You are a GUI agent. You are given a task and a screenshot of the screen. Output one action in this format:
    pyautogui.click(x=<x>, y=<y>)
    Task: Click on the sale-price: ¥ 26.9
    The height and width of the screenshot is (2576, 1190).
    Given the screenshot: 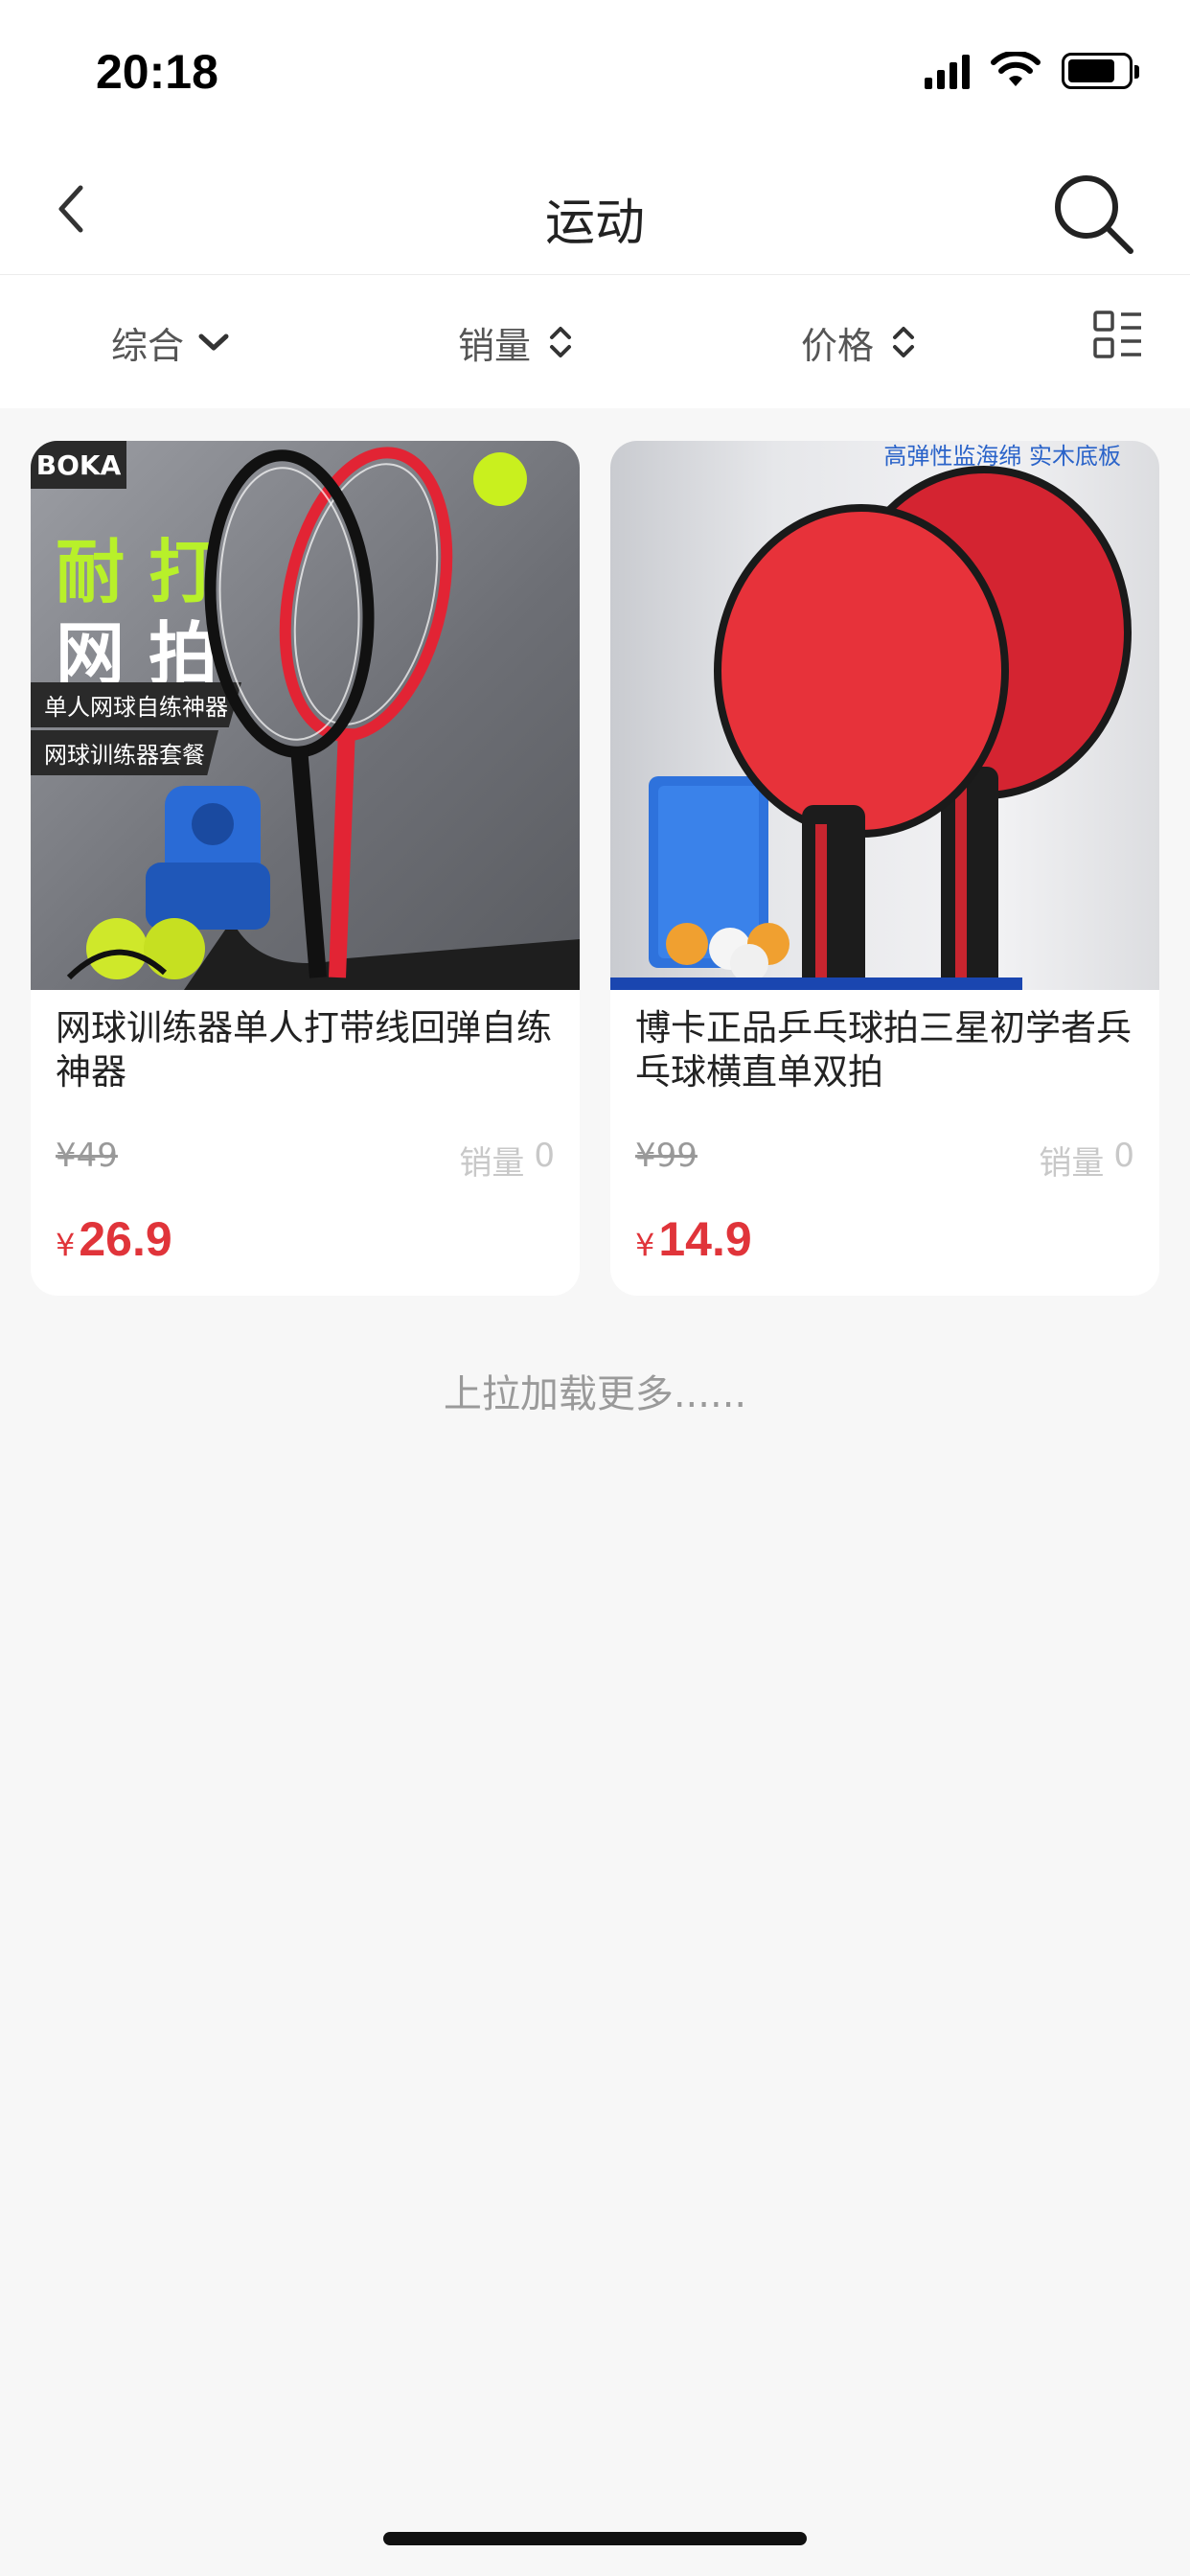 What is the action you would take?
    pyautogui.click(x=114, y=1239)
    